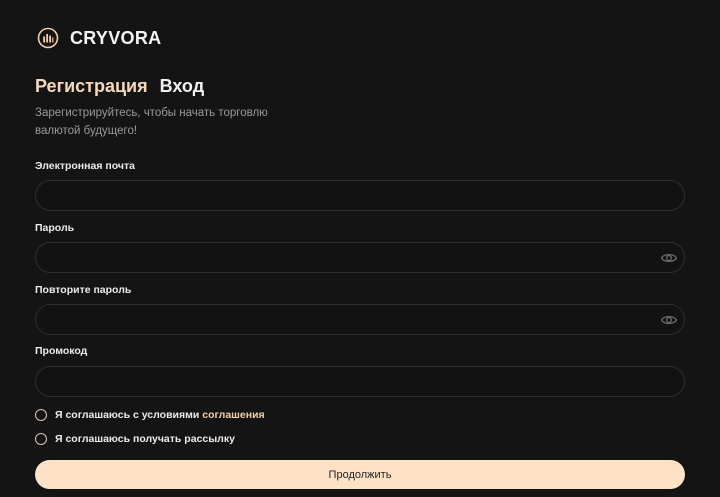  Describe the element at coordinates (182, 86) in the screenshot. I see `tab-login: Вход` at that location.